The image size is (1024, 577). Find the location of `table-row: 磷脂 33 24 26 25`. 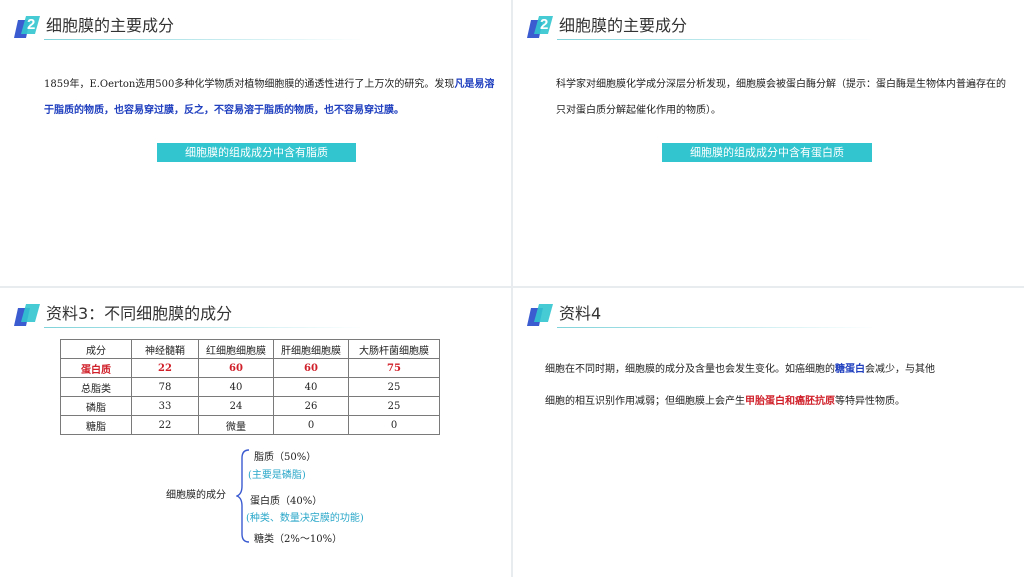

table-row: 磷脂 33 24 26 25 is located at coordinates (250, 406).